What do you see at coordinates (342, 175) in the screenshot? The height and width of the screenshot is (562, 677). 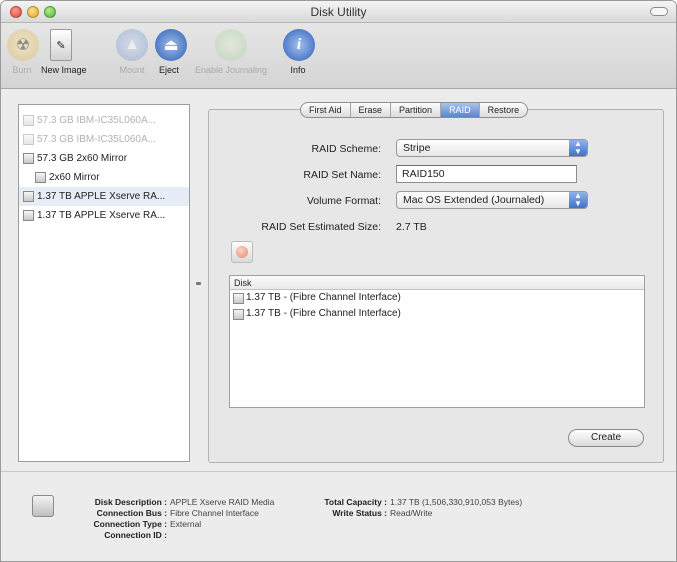 I see `raid-set-name-label: RAID Set Name:` at bounding box center [342, 175].